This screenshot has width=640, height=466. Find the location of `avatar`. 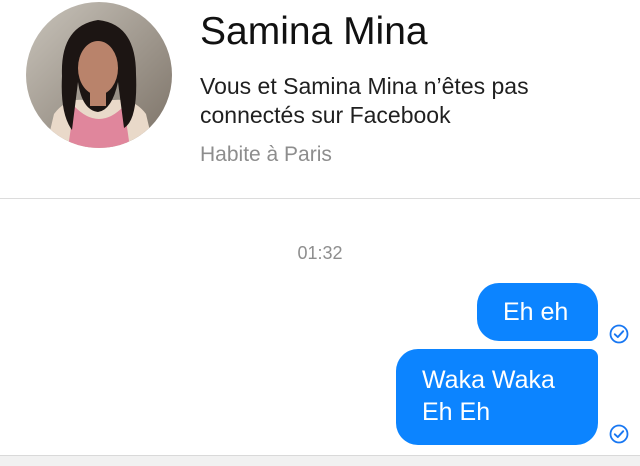

avatar is located at coordinates (99, 75).